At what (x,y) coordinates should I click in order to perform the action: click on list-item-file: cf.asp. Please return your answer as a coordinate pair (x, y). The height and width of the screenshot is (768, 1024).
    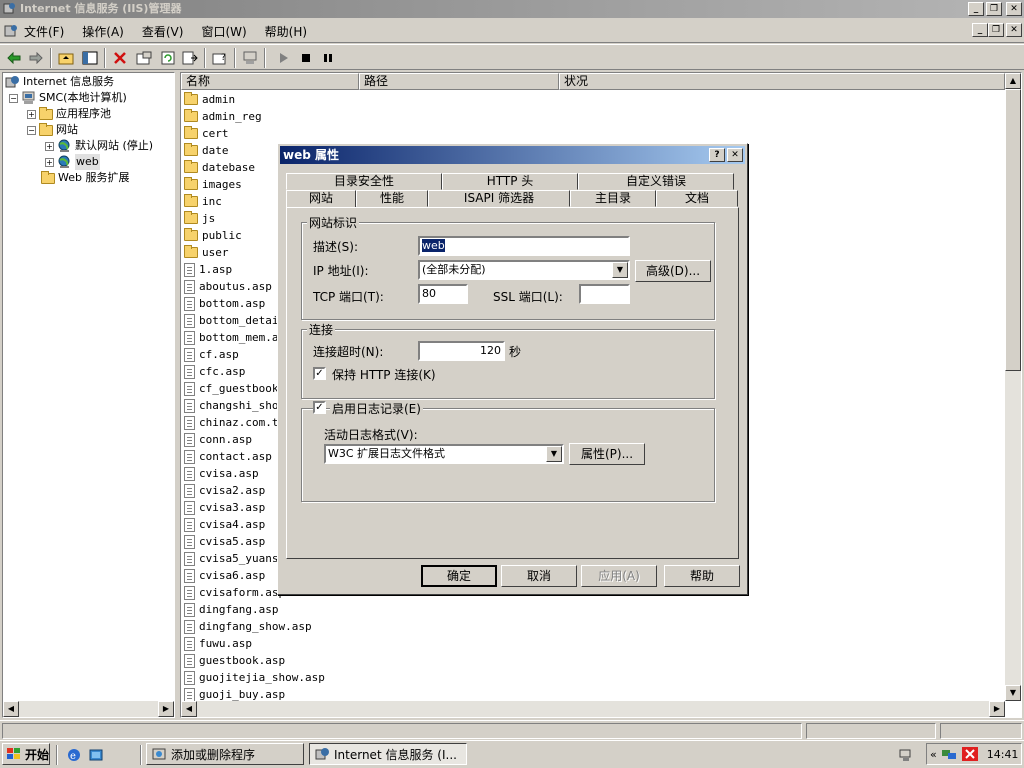
    Looking at the image, I should click on (211, 354).